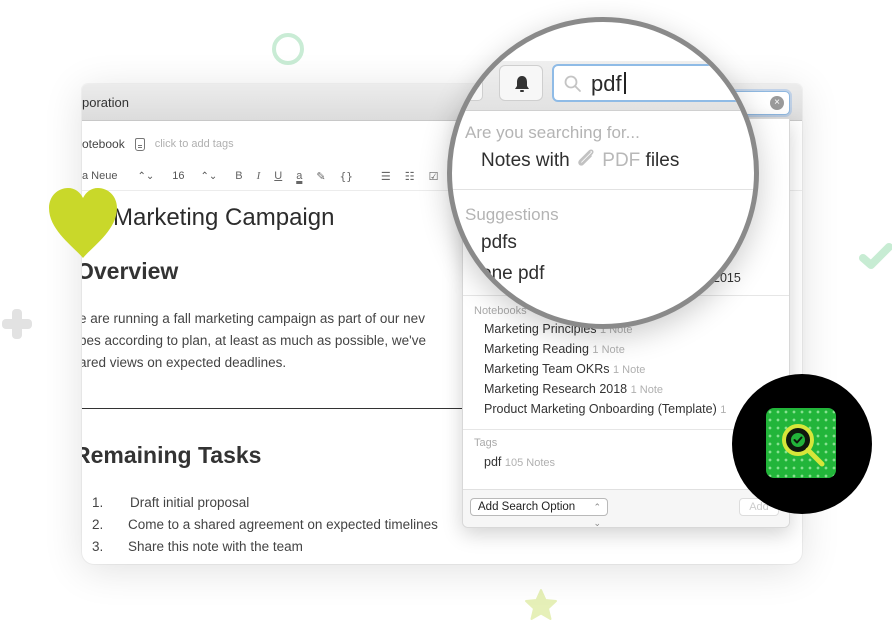 The image size is (892, 624). Describe the element at coordinates (410, 176) in the screenshot. I see `numbered-list-icon: ☷` at that location.